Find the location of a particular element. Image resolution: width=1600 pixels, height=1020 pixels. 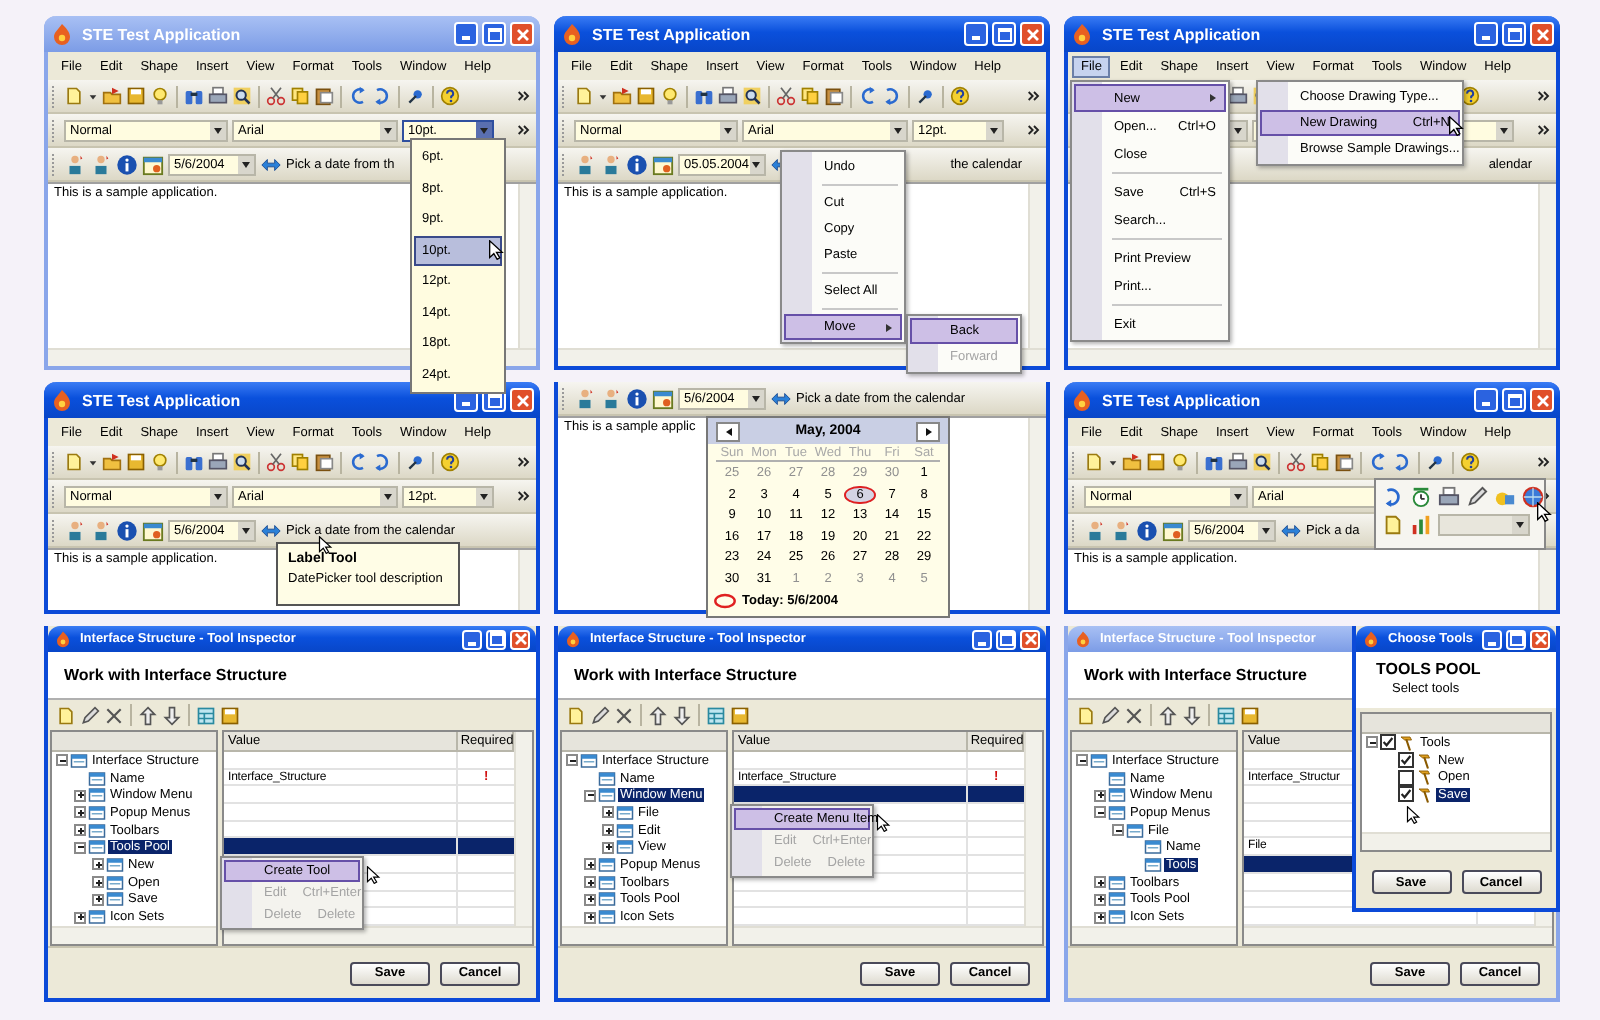

page-icon is located at coordinates (74, 462).